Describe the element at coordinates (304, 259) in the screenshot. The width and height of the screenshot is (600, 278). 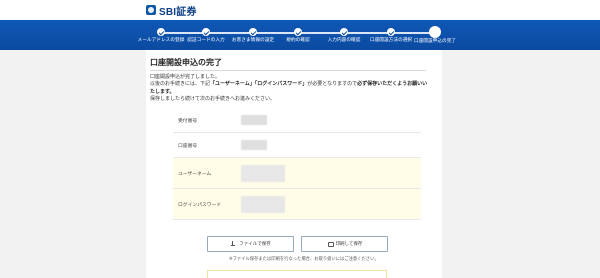
I see `save-caution-note: ※ファイル保存または印刷を行なった場合、お取り扱いにはご注意ください。` at that location.